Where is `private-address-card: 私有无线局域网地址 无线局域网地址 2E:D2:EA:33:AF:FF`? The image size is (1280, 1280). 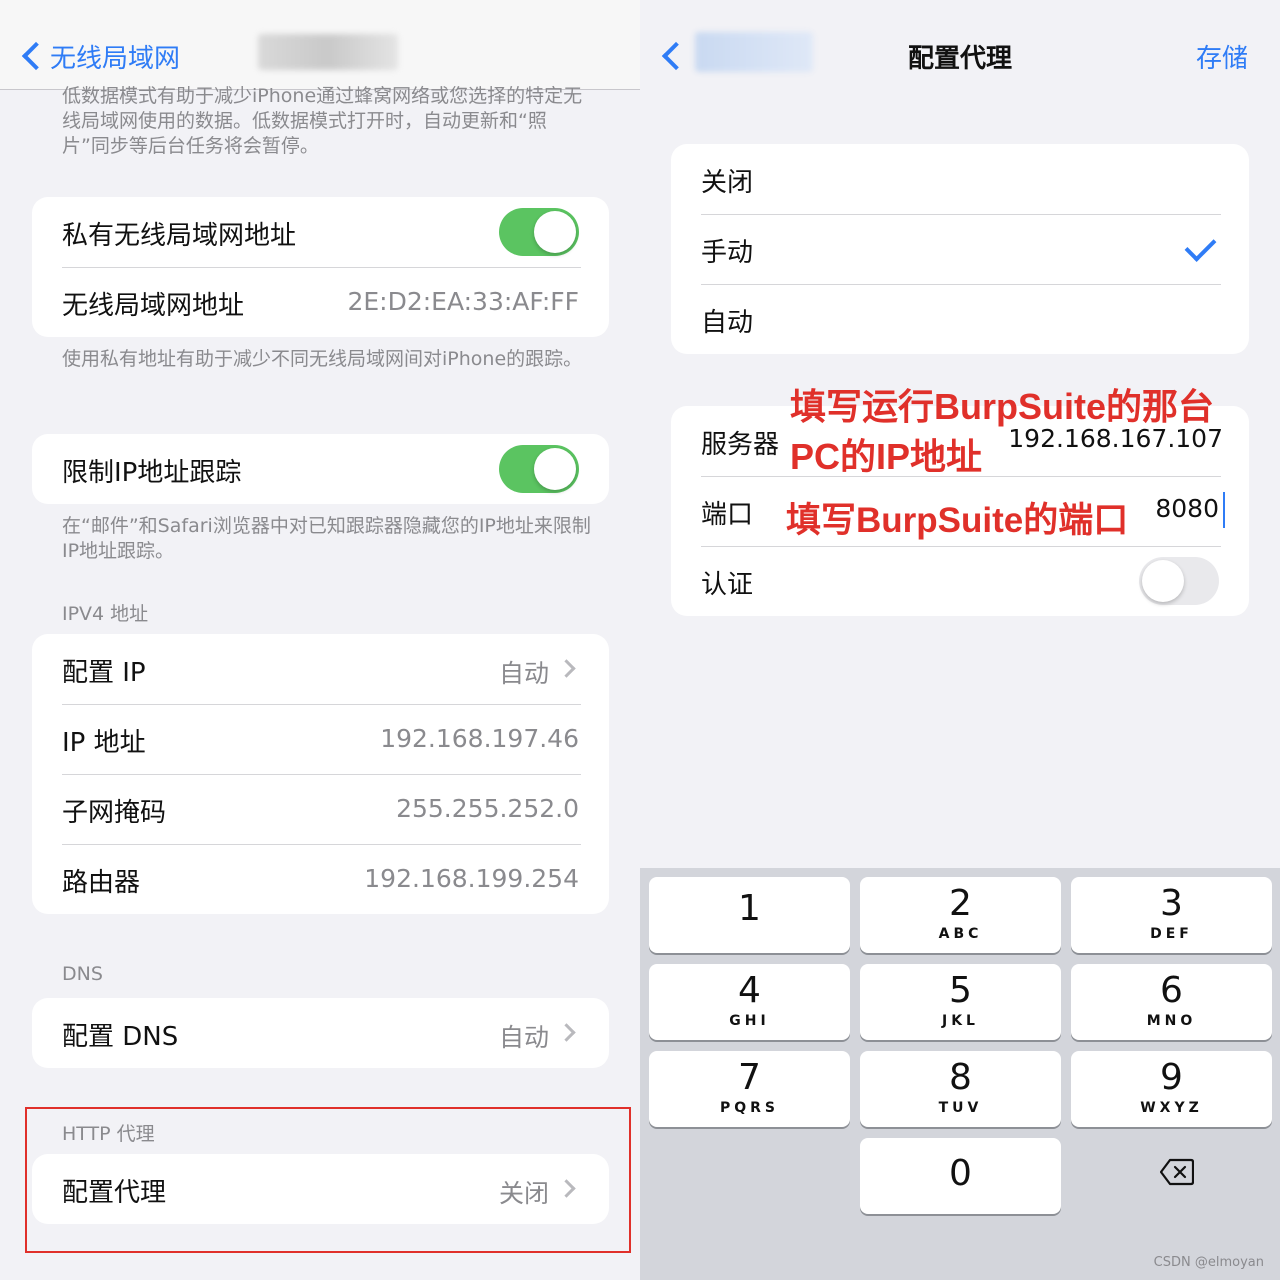 private-address-card: 私有无线局域网地址 无线局域网地址 2E:D2:EA:33:AF:FF is located at coordinates (320, 267).